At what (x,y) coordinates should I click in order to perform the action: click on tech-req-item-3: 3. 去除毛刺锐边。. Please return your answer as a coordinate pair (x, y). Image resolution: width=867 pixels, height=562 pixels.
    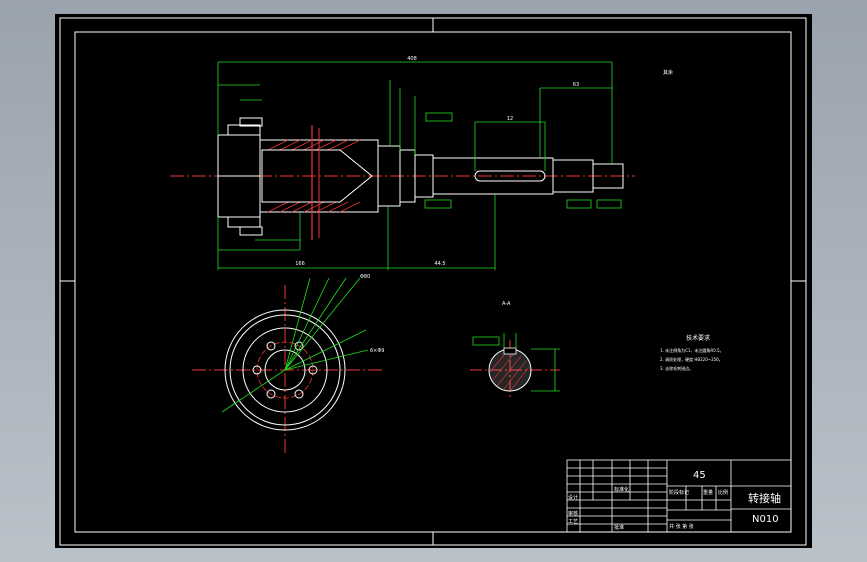
    Looking at the image, I should click on (676, 368).